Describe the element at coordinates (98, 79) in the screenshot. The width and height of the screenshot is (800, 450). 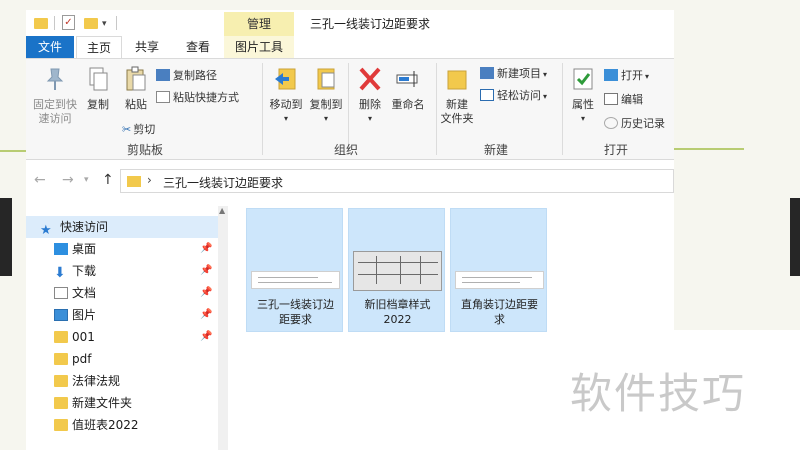
I see `copy-icon` at that location.